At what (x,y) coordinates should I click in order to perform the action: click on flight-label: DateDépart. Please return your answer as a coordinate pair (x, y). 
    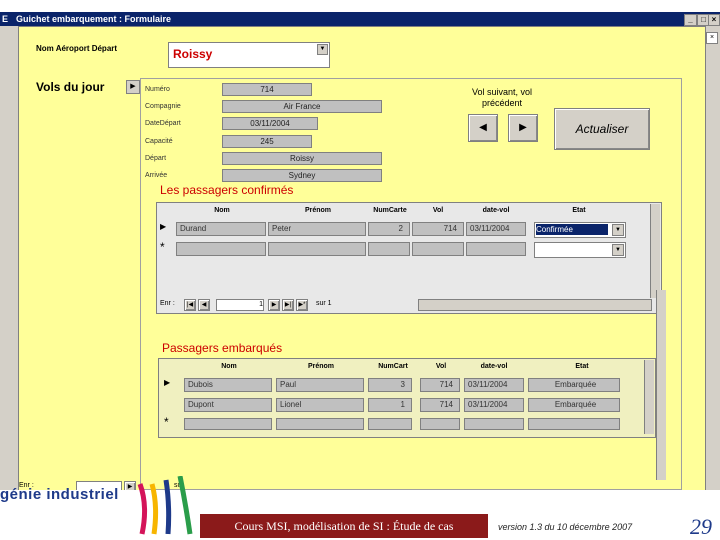
    Looking at the image, I should click on (163, 123).